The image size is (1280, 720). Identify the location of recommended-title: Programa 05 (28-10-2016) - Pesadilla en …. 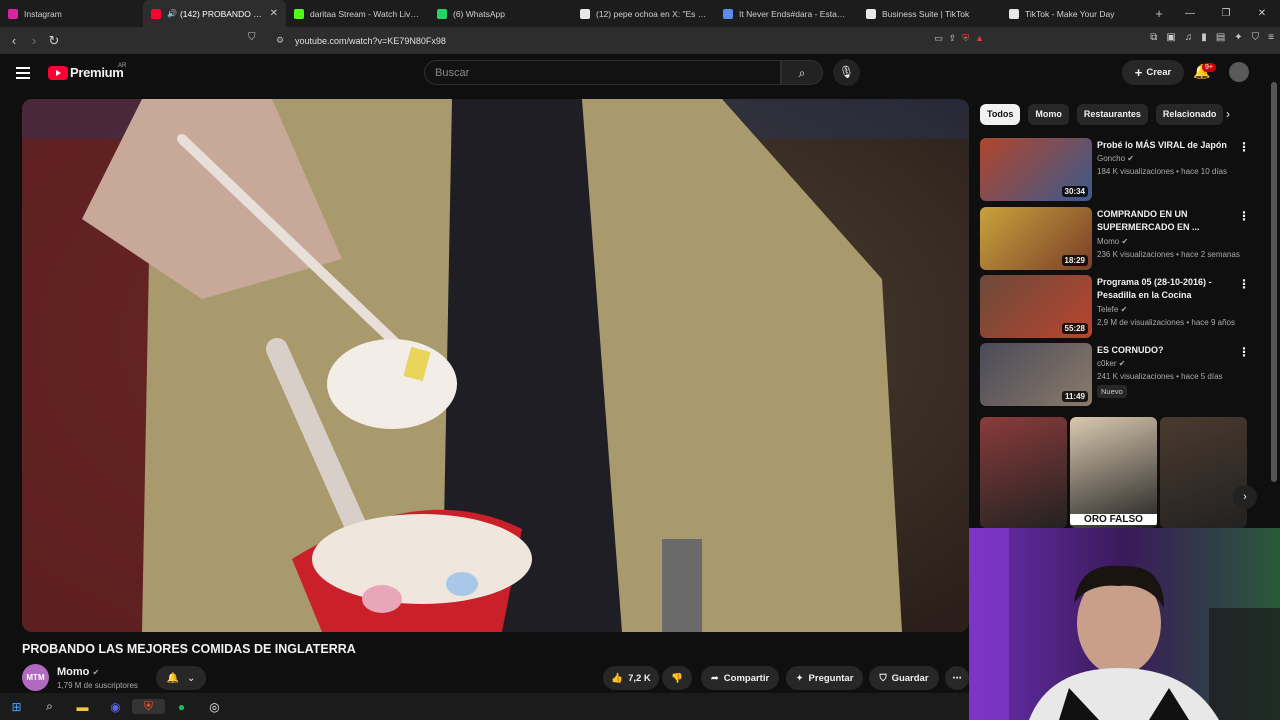
(1162, 289).